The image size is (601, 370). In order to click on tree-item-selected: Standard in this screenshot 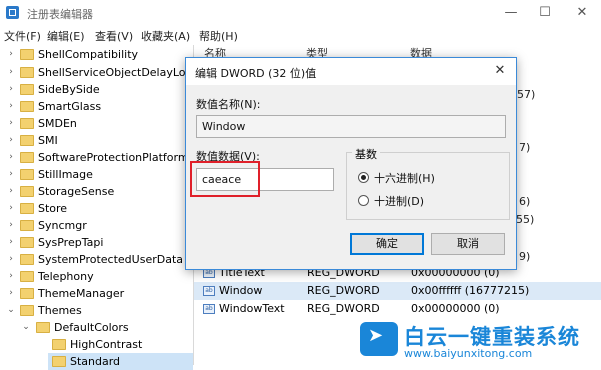, I will do `click(120, 361)`.